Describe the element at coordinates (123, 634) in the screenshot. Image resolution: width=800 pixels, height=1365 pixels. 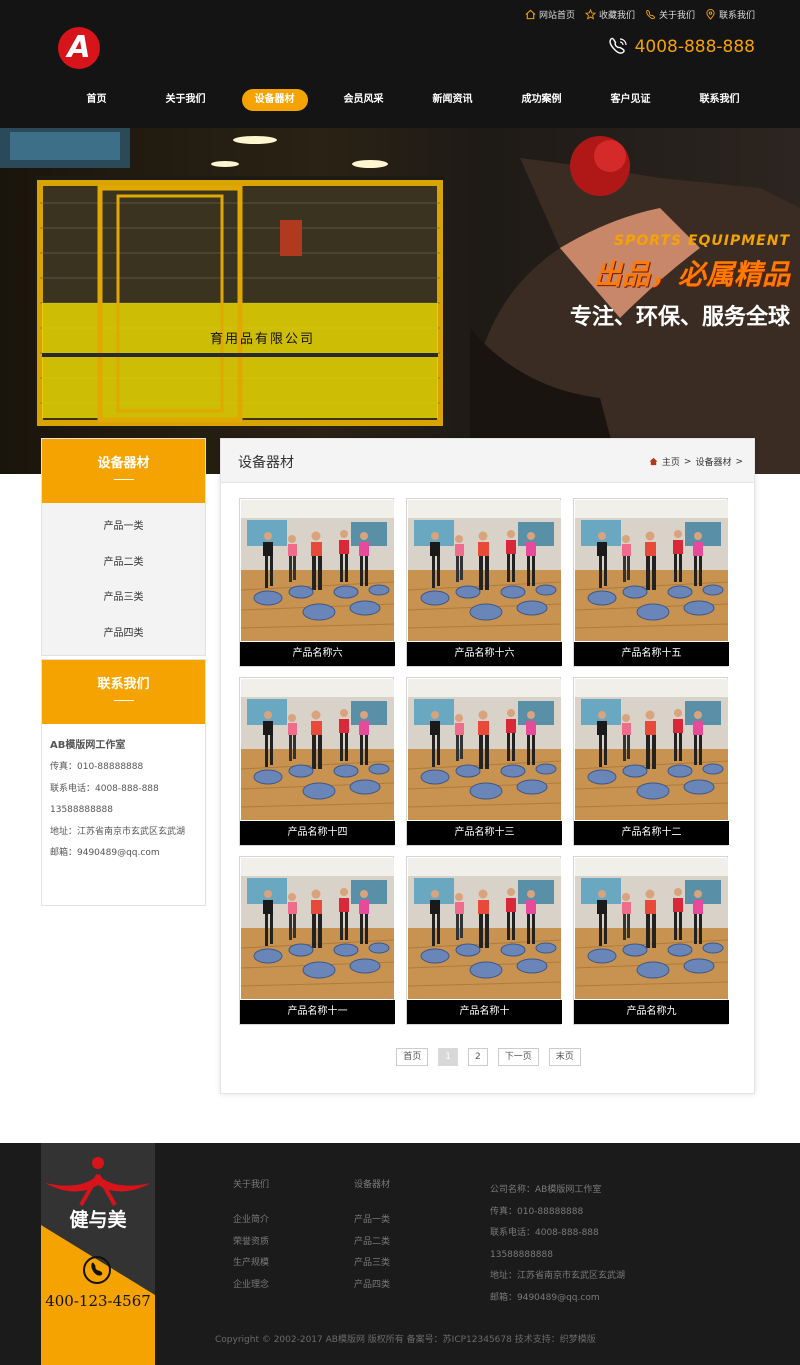
I see `sidebar-item-category-4: 产品四类` at that location.